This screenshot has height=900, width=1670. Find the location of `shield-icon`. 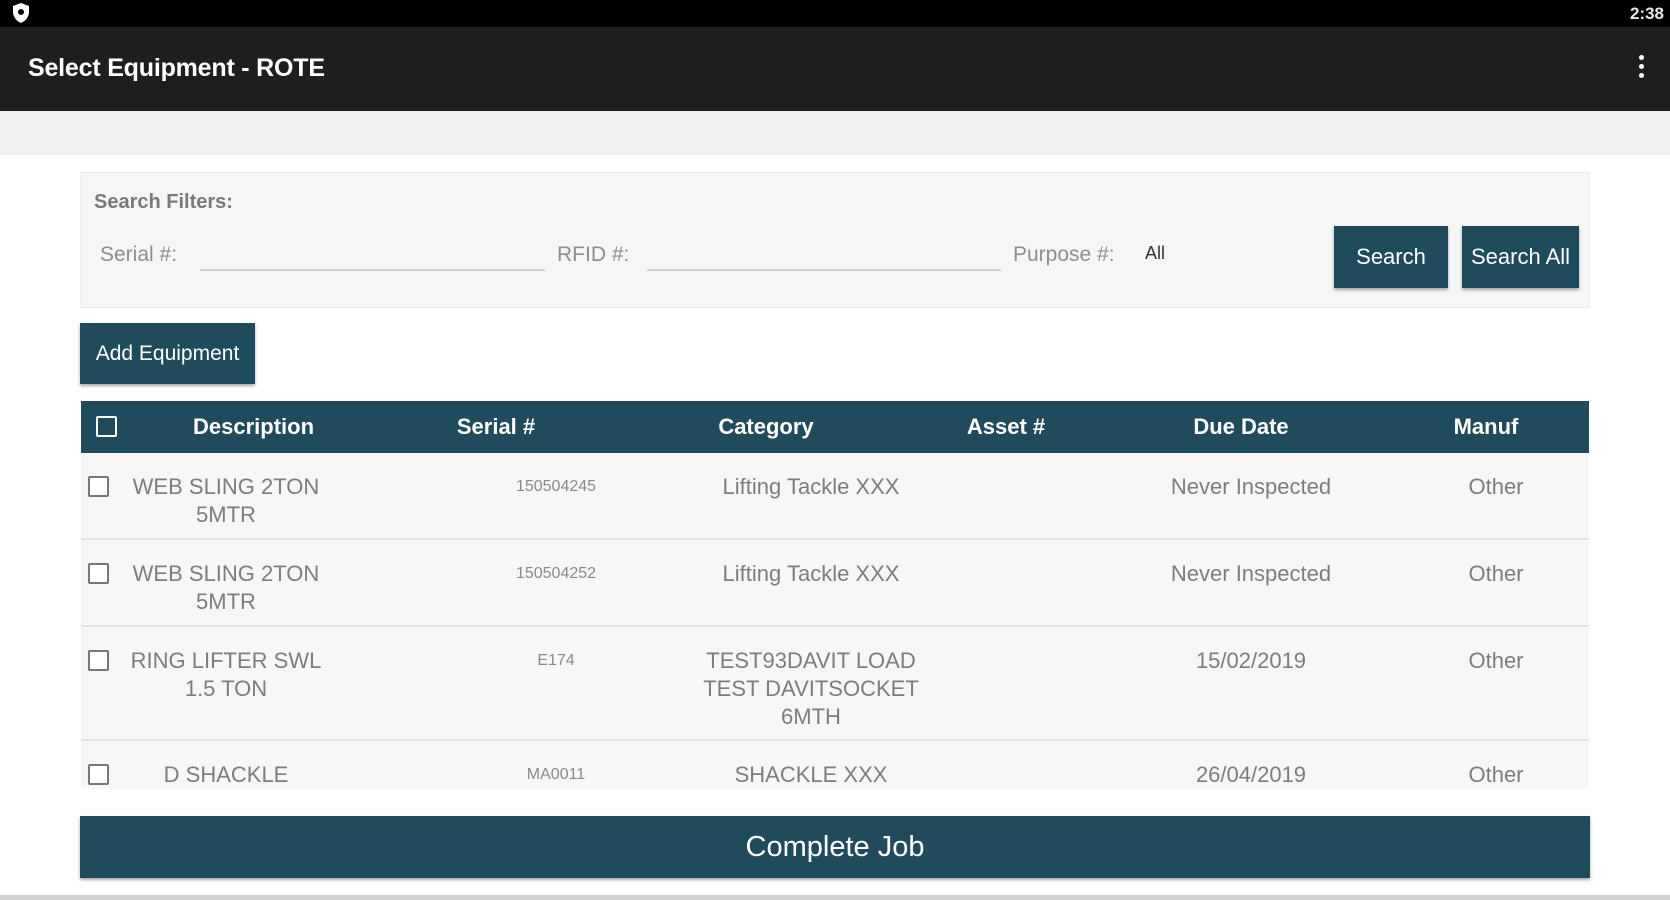

shield-icon is located at coordinates (21, 13).